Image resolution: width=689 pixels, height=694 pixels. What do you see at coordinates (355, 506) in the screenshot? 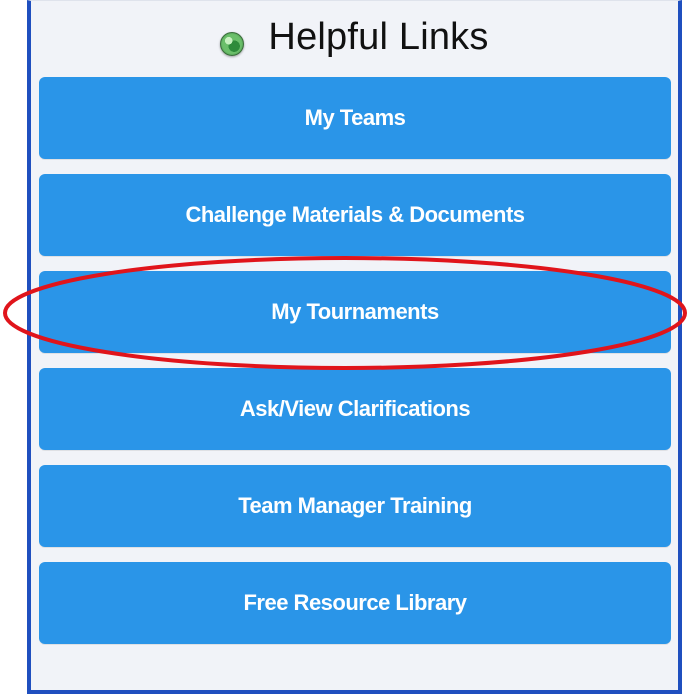
I see `team-manager-training-button: Team Manager Training` at bounding box center [355, 506].